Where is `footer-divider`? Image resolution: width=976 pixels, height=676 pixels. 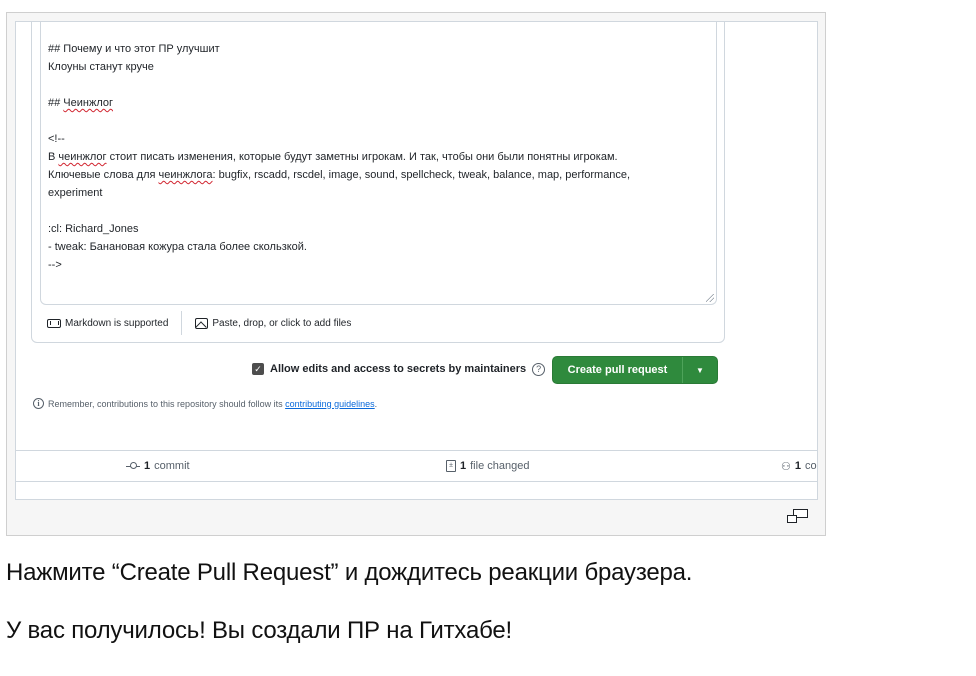
footer-divider is located at coordinates (182, 323).